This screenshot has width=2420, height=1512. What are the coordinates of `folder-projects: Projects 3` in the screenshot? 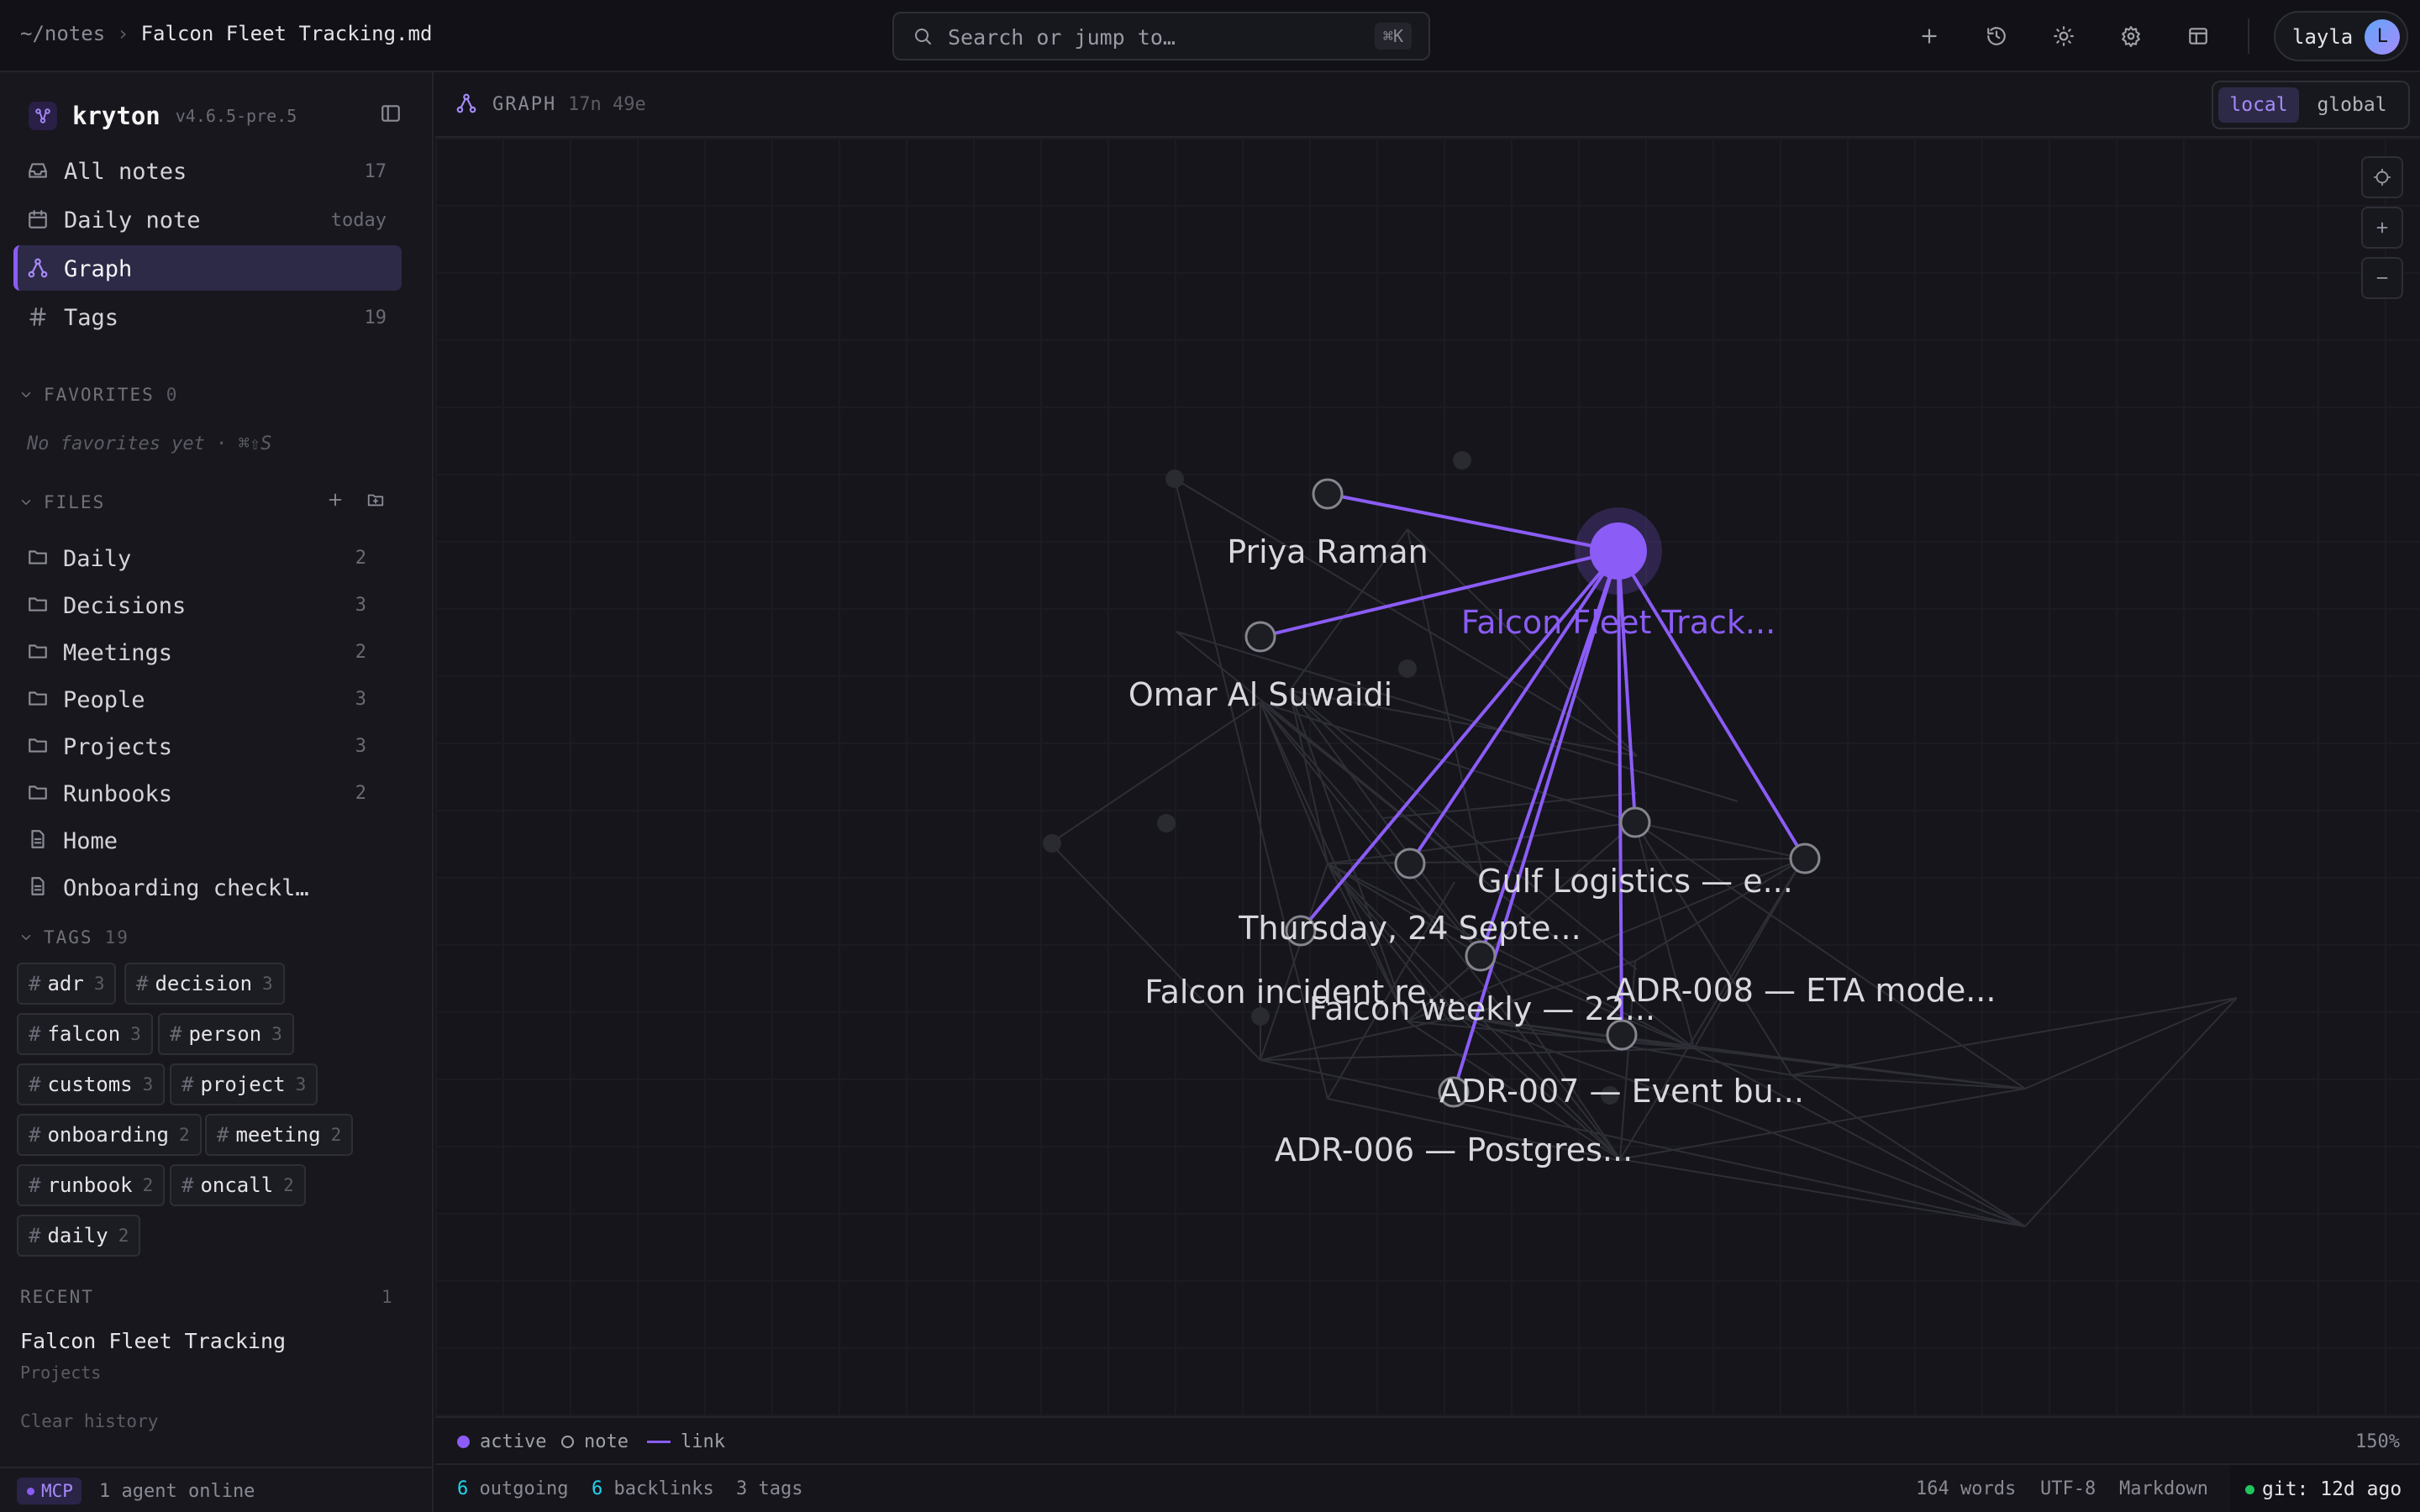 It's located at (199, 746).